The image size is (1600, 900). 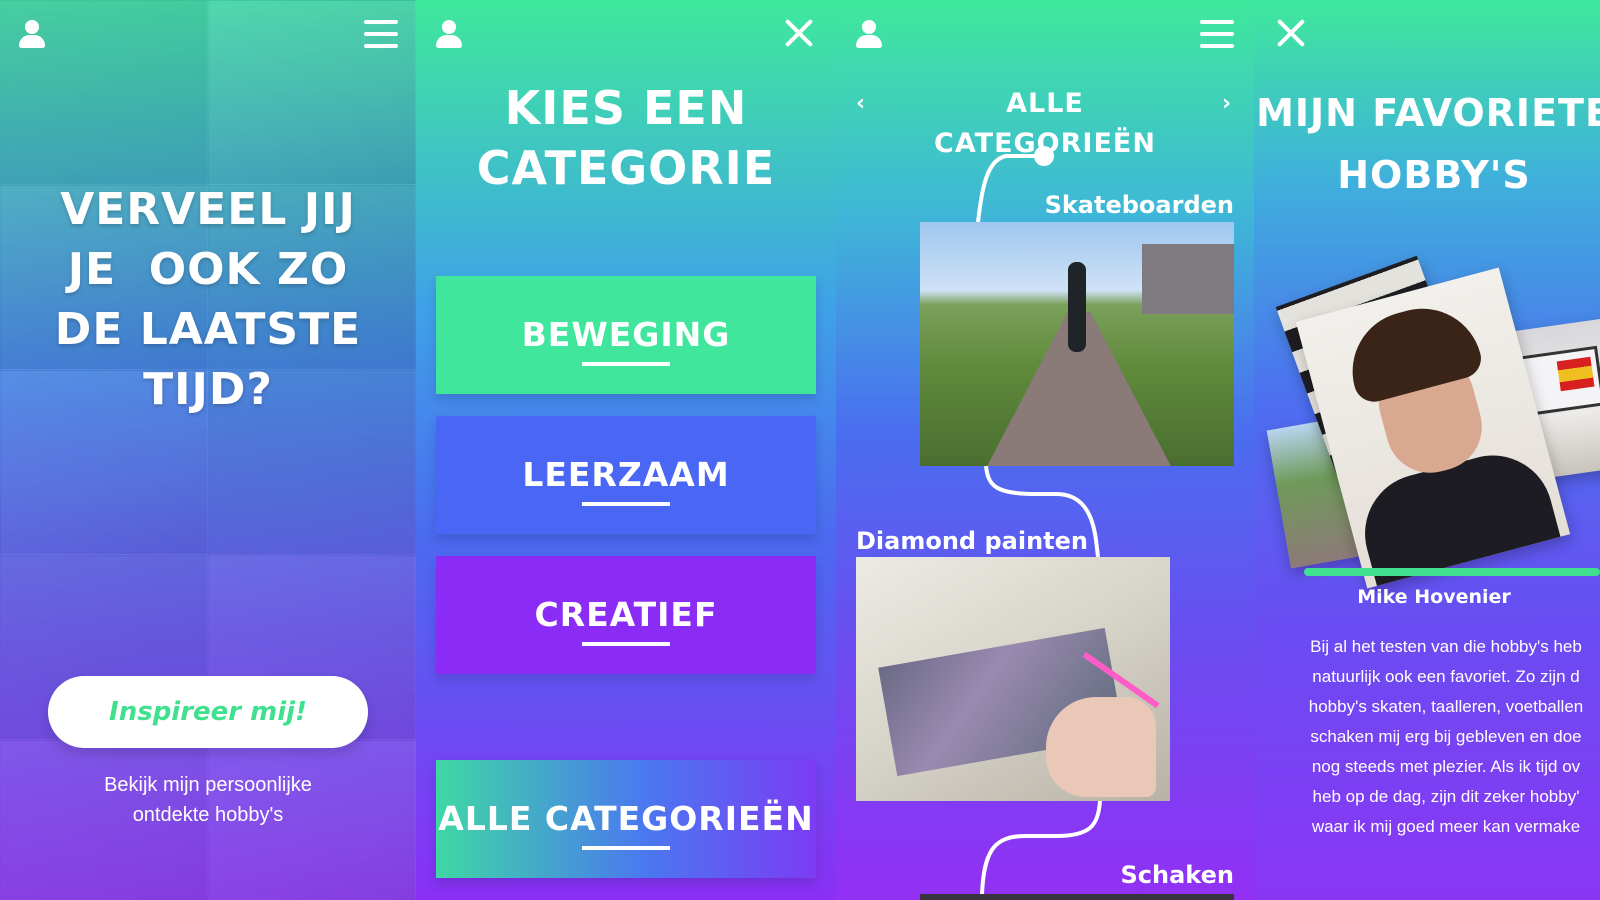 What do you see at coordinates (208, 300) in the screenshot?
I see `headline: VERVEEL JIJ JE OOK ZO DE LAATSTE TIJD?` at bounding box center [208, 300].